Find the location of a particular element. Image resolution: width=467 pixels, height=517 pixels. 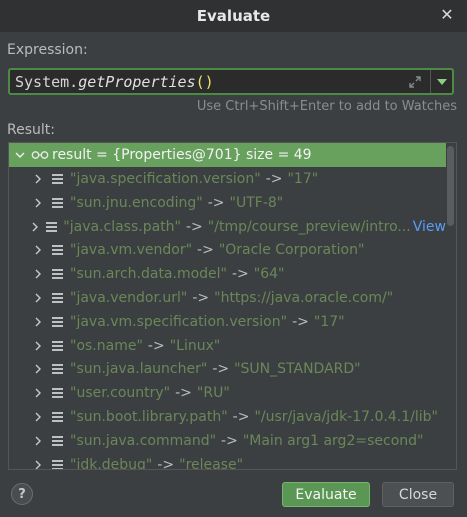

scrollbar-thumb is located at coordinates (450, 186).